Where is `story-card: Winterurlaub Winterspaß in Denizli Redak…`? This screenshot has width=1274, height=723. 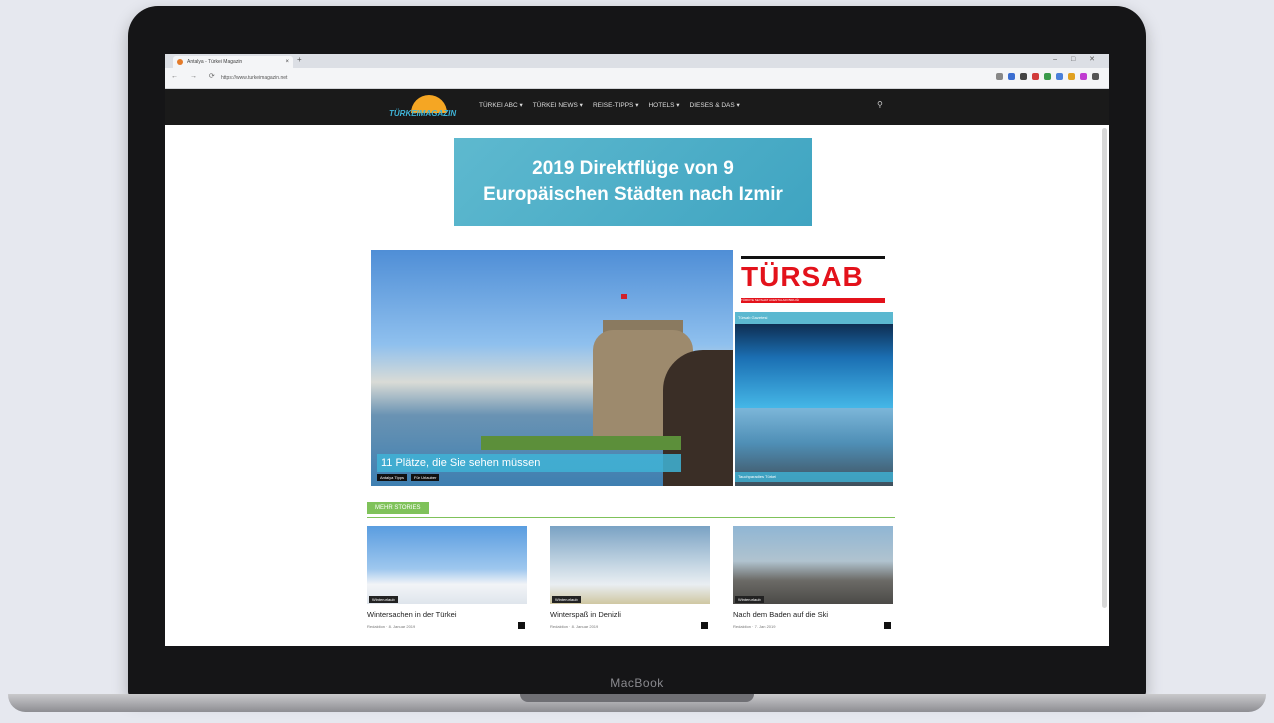
story-card: Winterurlaub Winterspaß in Denizli Redak… is located at coordinates (630, 585).